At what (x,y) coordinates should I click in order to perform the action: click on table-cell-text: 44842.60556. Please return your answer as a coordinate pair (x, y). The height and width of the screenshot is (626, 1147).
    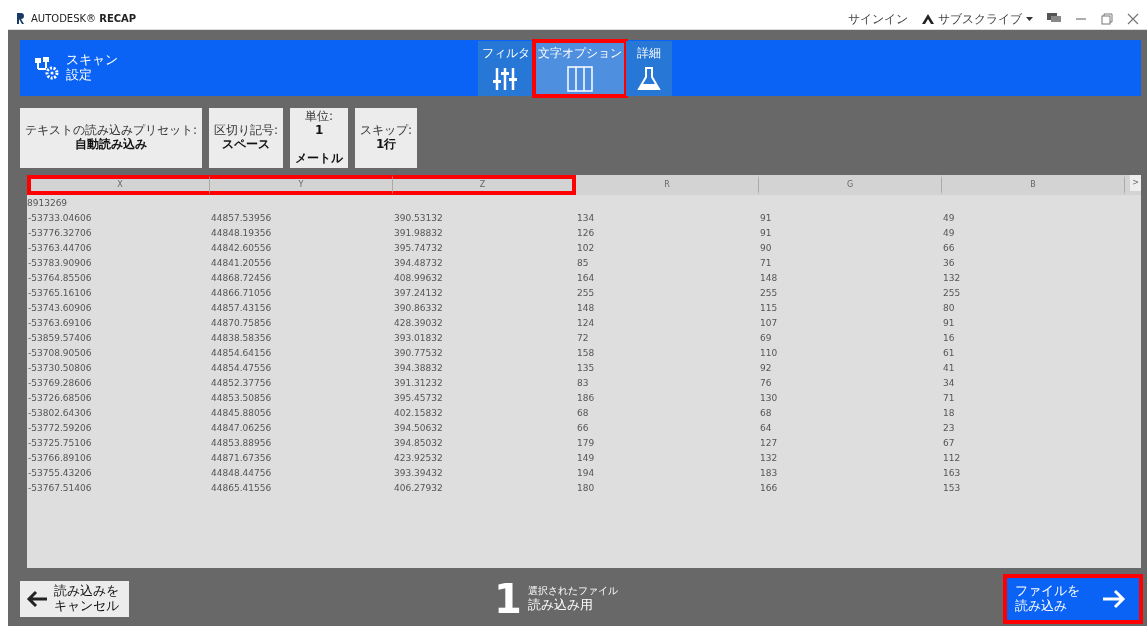
    Looking at the image, I should click on (241, 248).